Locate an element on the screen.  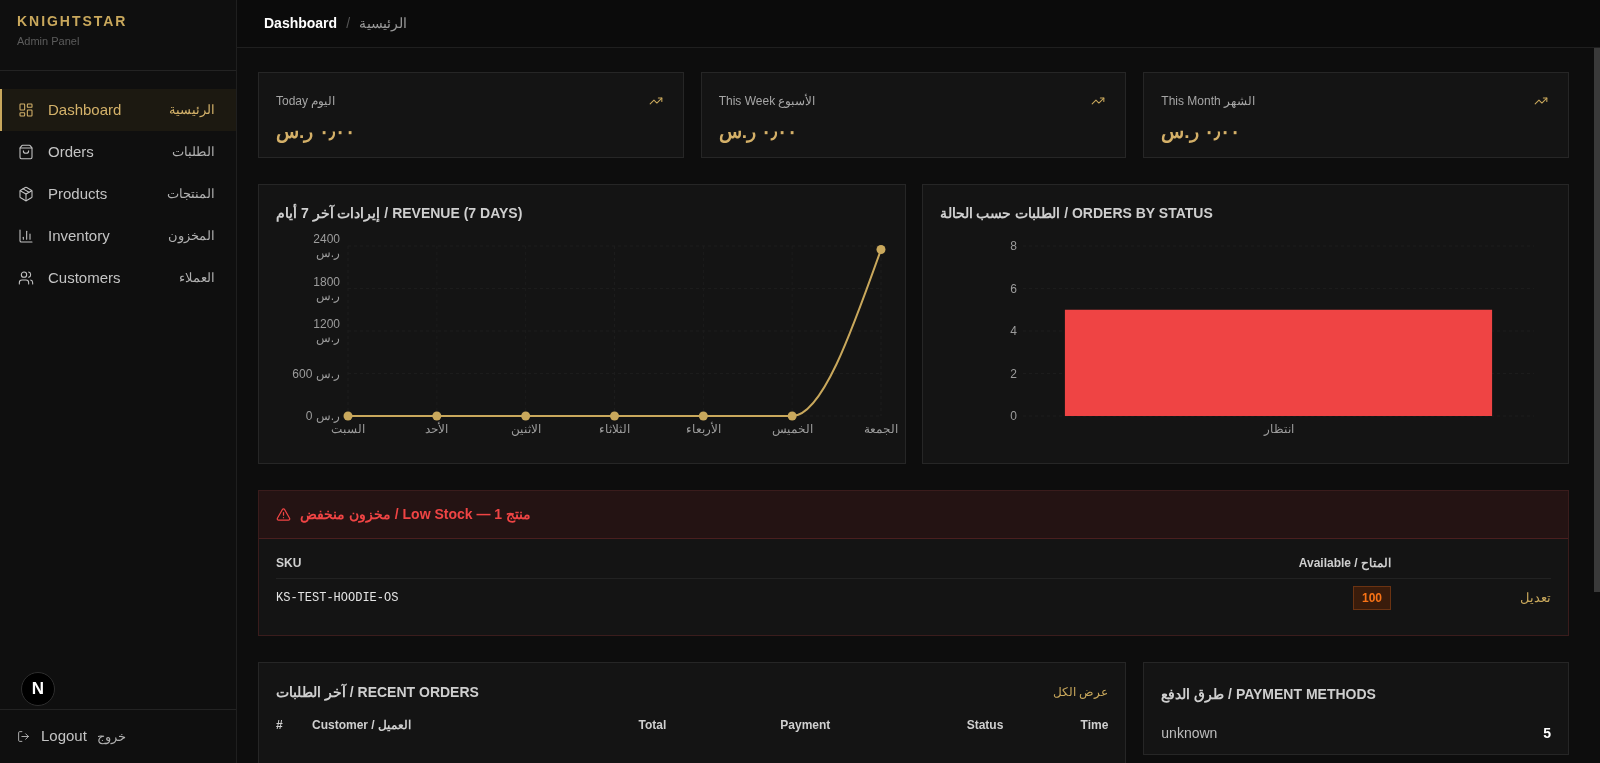
view-all-link: عرض الكل is located at coordinates (1081, 692).